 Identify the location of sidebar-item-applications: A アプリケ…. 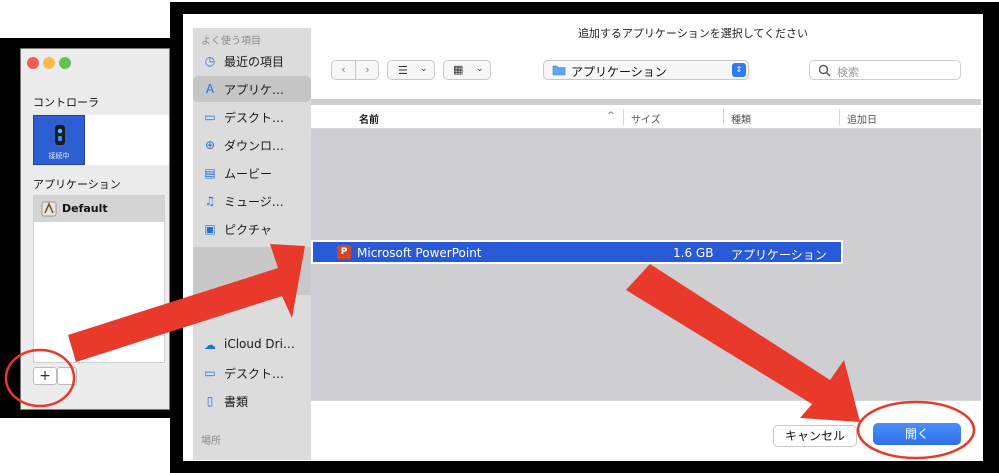
(252, 89).